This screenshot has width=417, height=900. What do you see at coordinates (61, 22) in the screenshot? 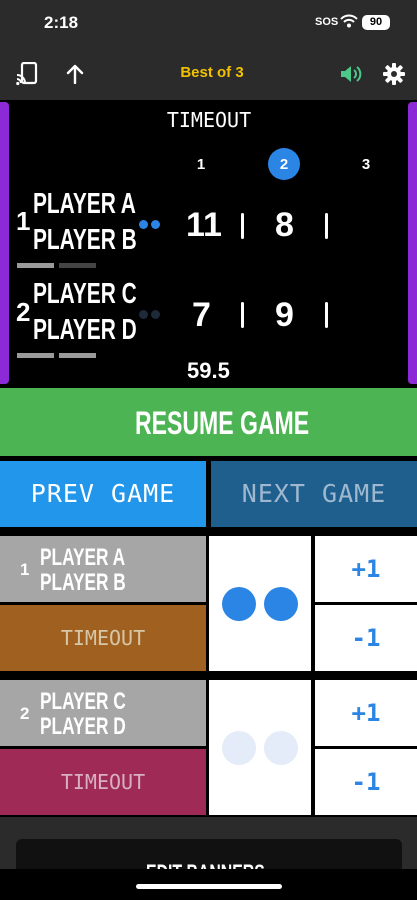
I see `clock: 2:18` at bounding box center [61, 22].